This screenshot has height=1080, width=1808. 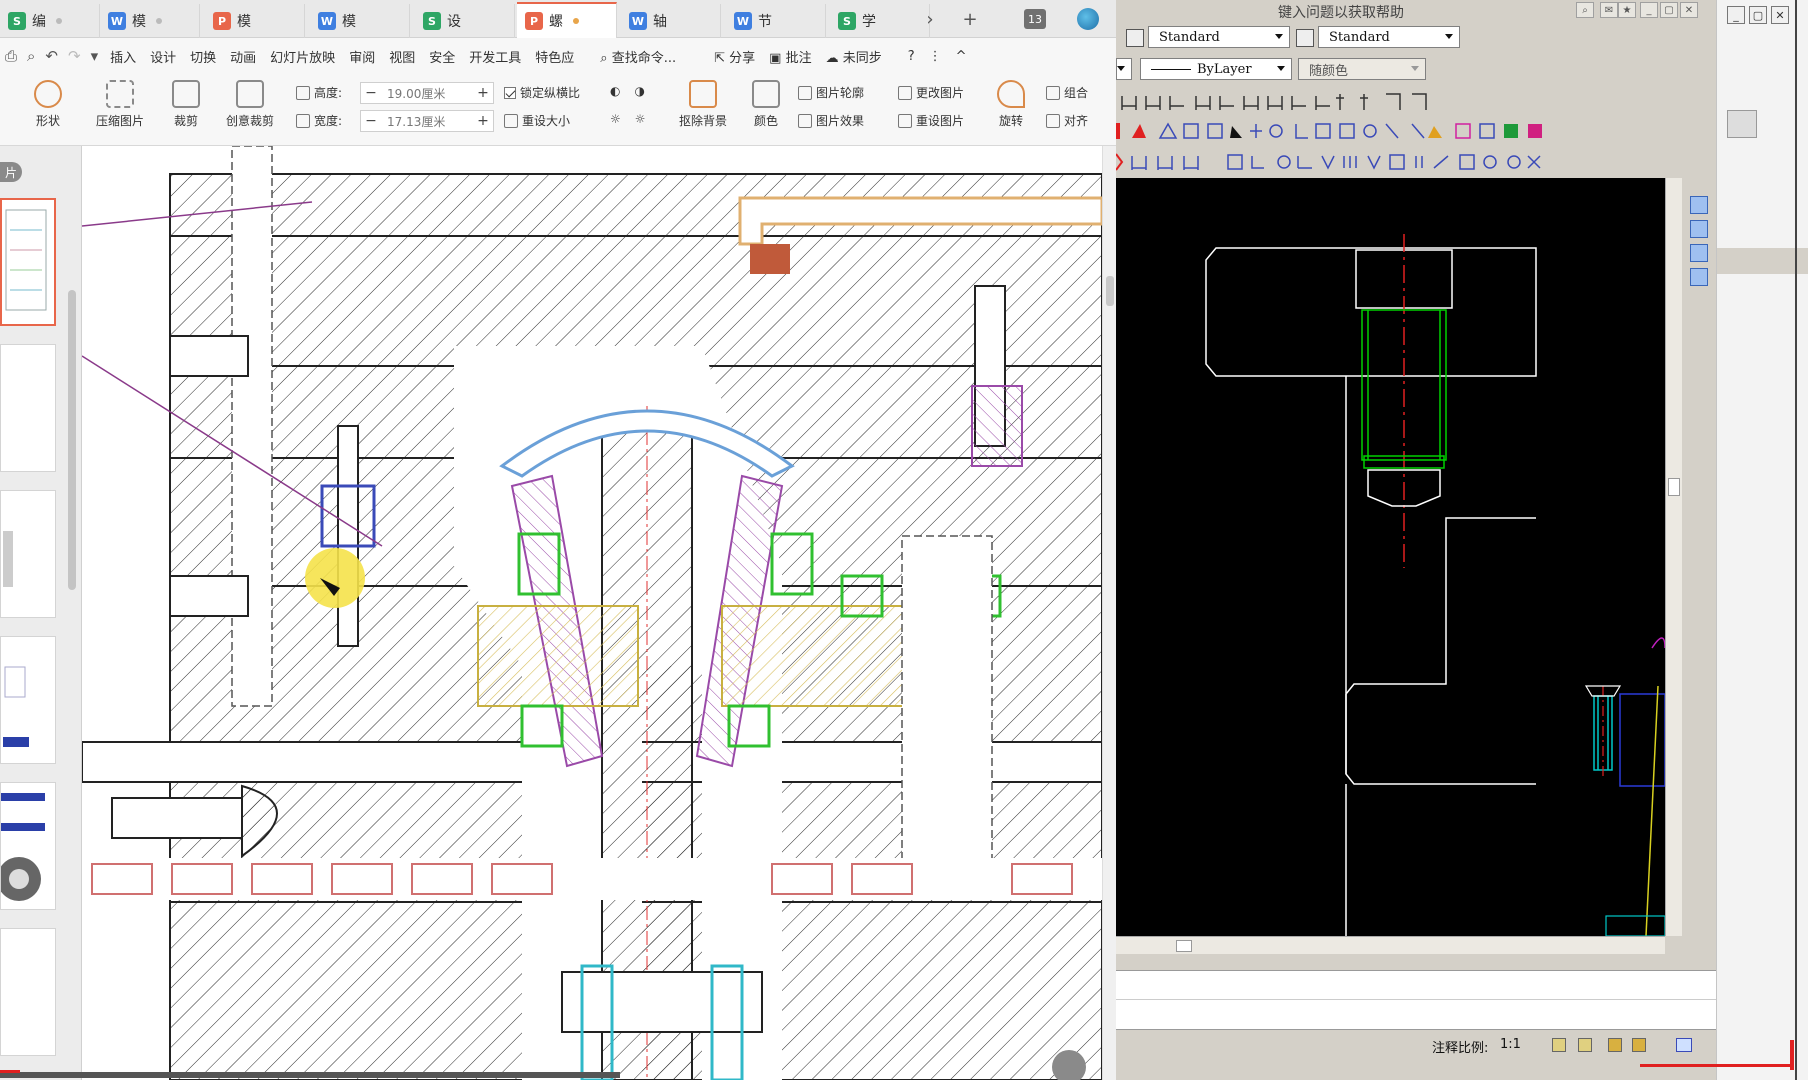 What do you see at coordinates (1109, 613) in the screenshot?
I see `canvas-vertical-scrollbar` at bounding box center [1109, 613].